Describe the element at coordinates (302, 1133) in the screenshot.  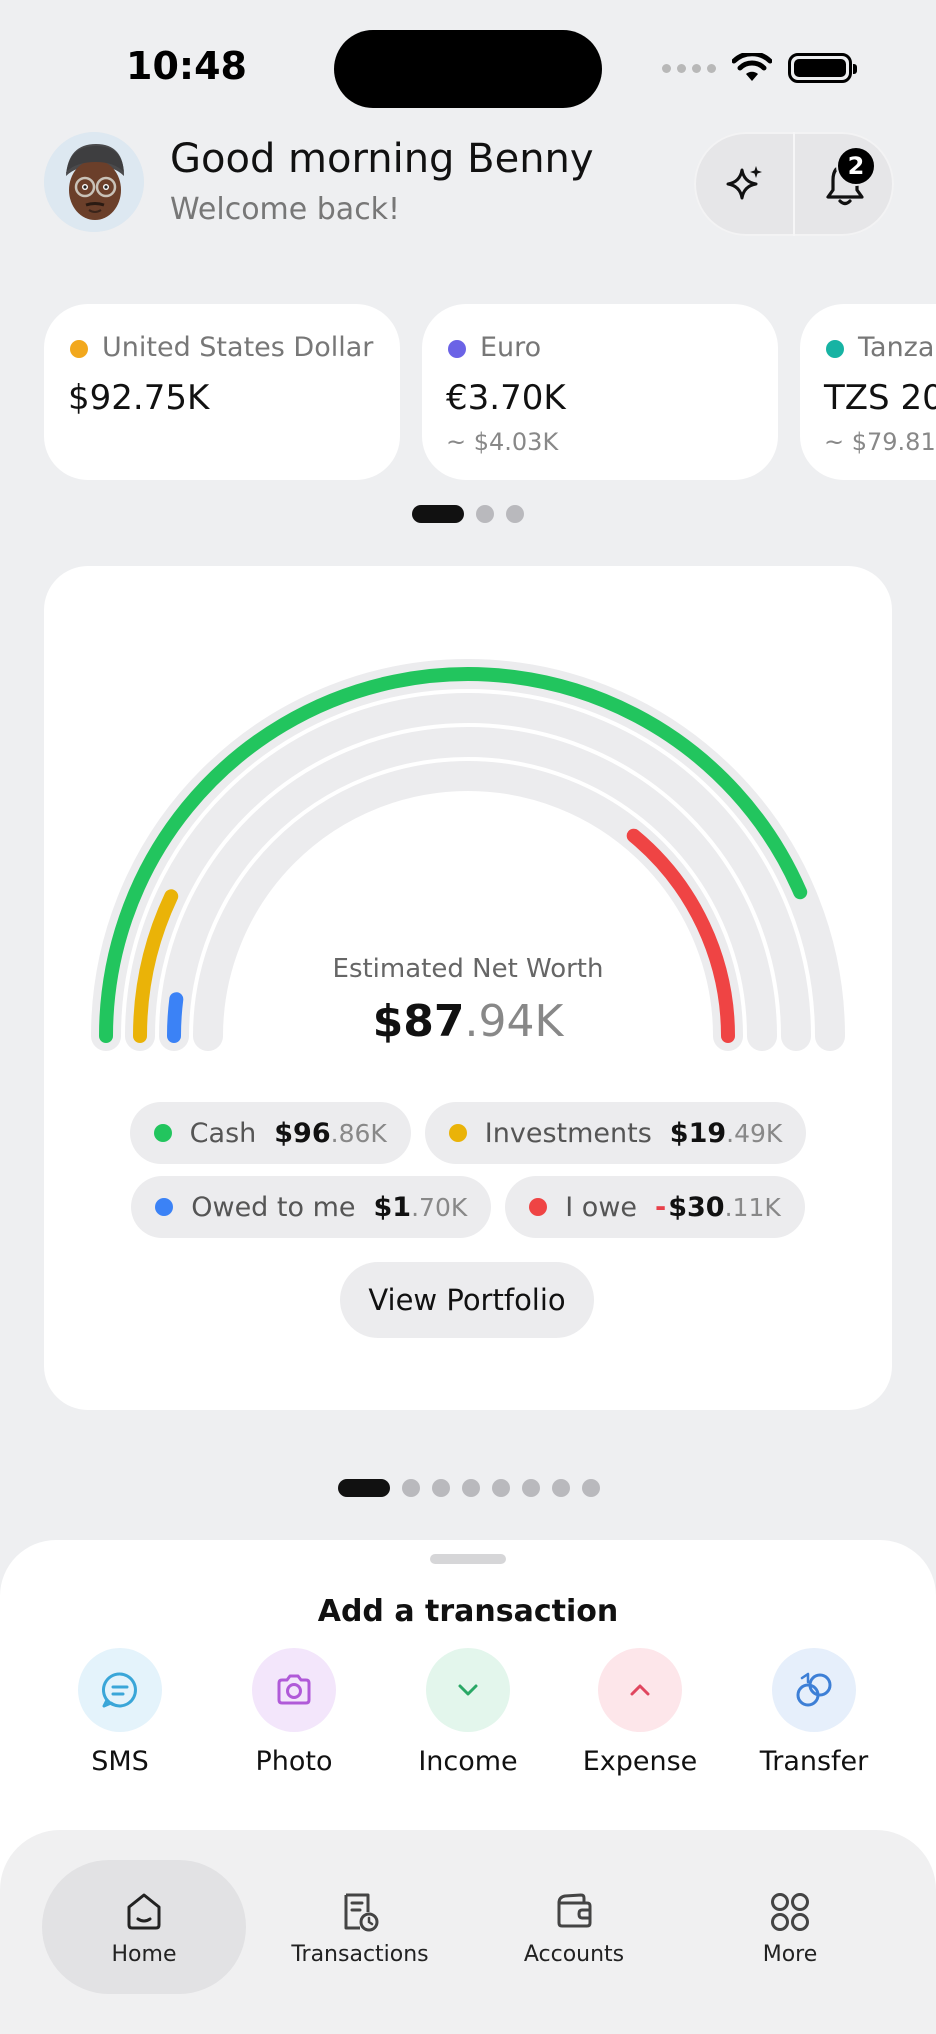
I see `legend-value-int: $96` at that location.